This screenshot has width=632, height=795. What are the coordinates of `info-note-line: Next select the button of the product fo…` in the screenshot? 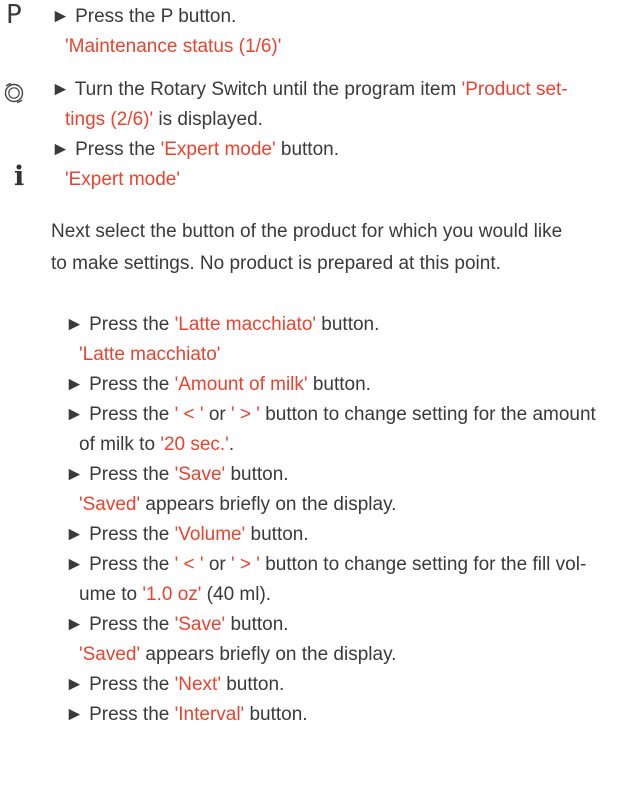 It's located at (306, 232).